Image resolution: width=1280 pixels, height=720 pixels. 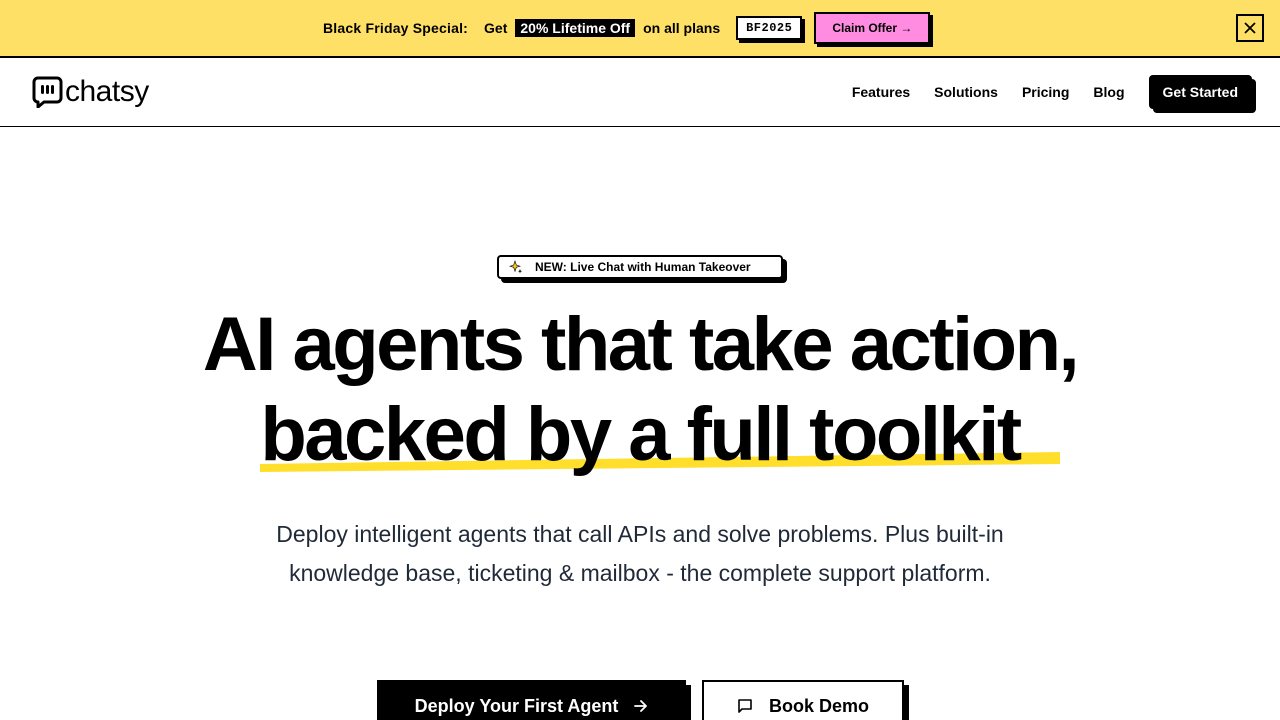 I want to click on deploy-agent-label: Deploy Your First Agent, so click(x=516, y=705).